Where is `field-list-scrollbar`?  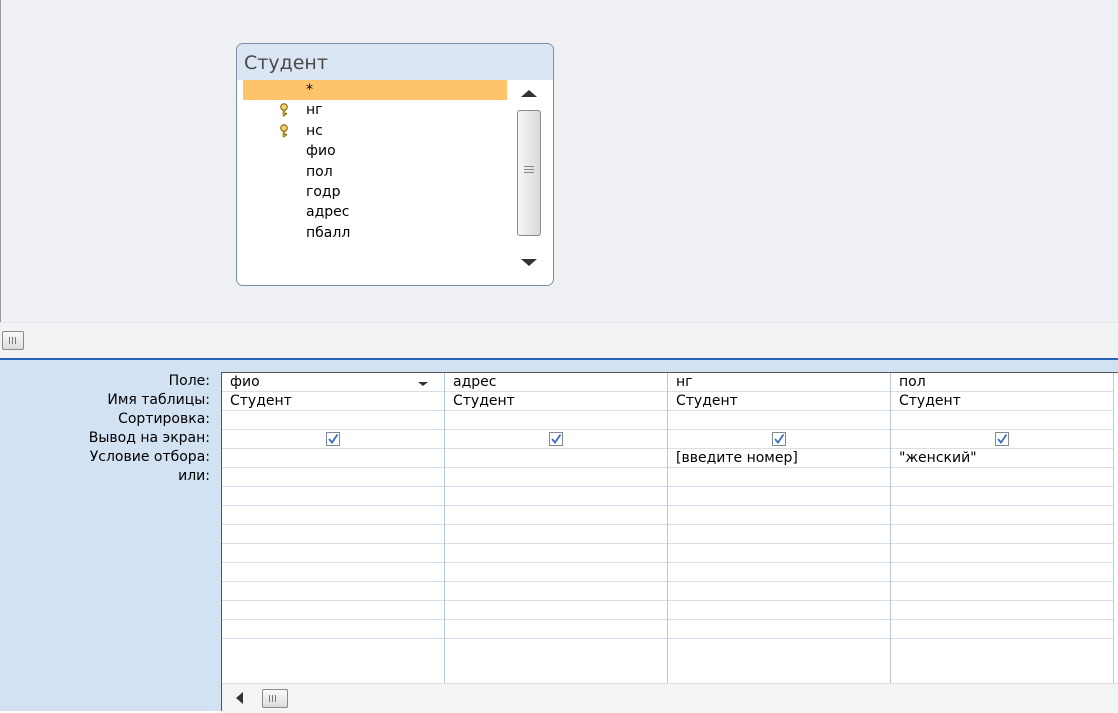
field-list-scrollbar is located at coordinates (529, 177).